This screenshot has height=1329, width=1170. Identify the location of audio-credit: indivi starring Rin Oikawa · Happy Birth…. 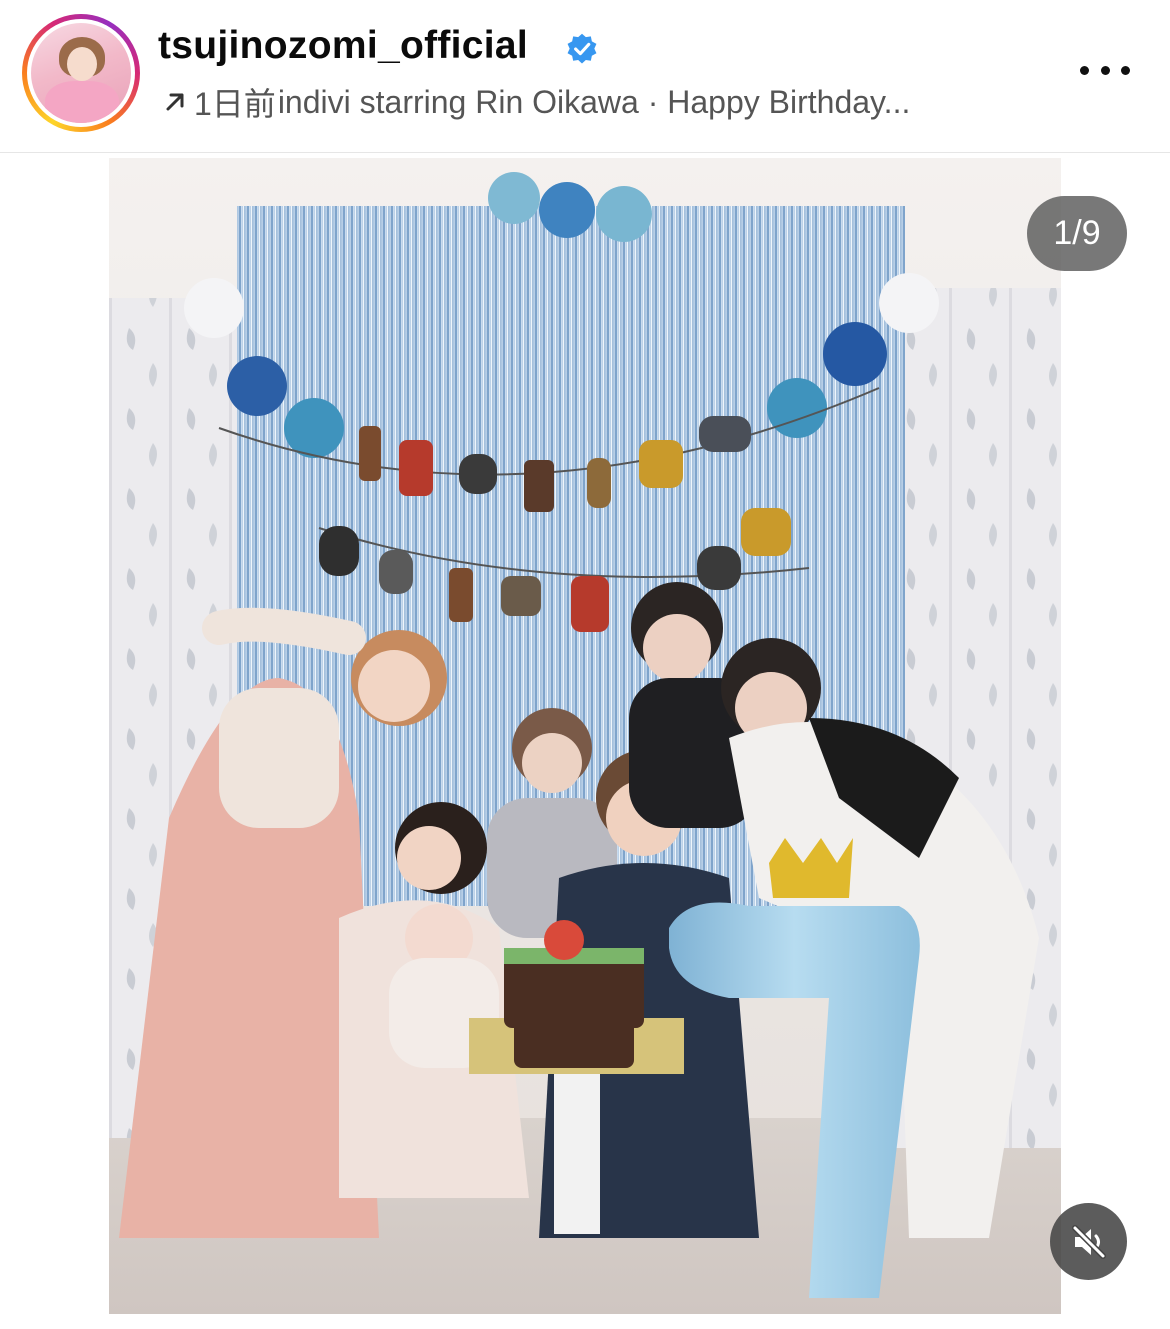
(594, 102).